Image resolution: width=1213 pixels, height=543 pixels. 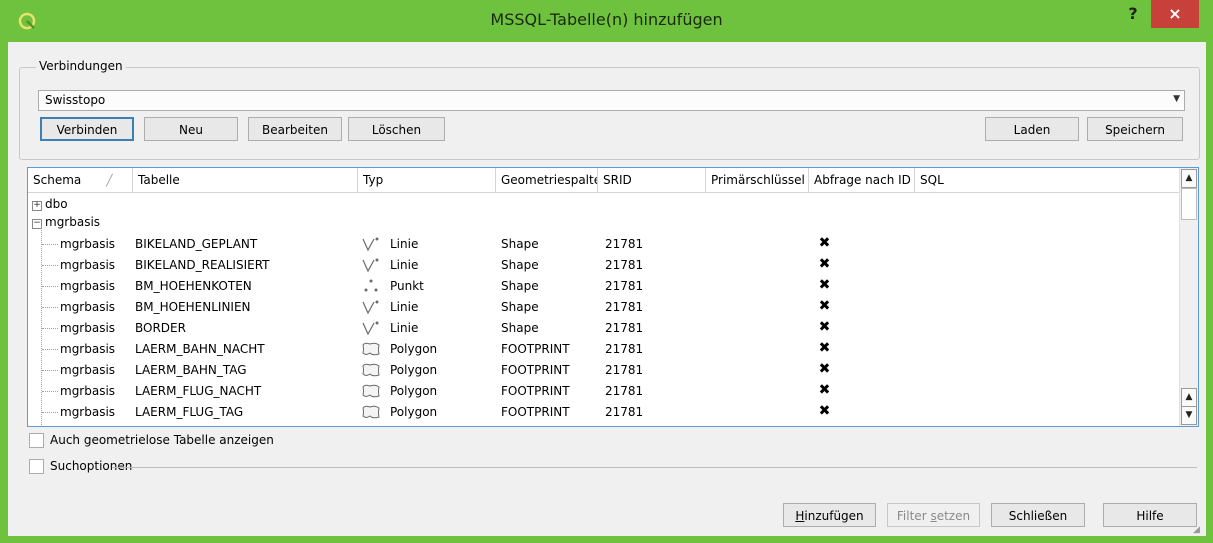 I want to click on title-bar: MSSQL-Tabelle(n) hinzufügen ? ×, so click(x=606, y=21).